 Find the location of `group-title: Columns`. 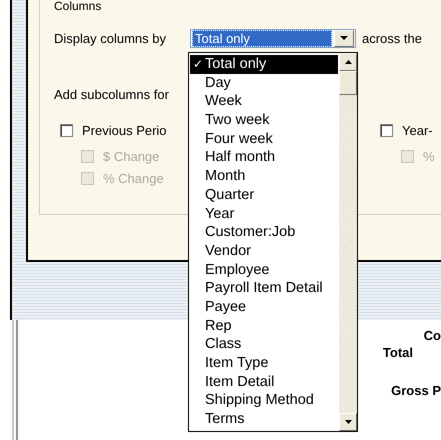

group-title: Columns is located at coordinates (78, 7).